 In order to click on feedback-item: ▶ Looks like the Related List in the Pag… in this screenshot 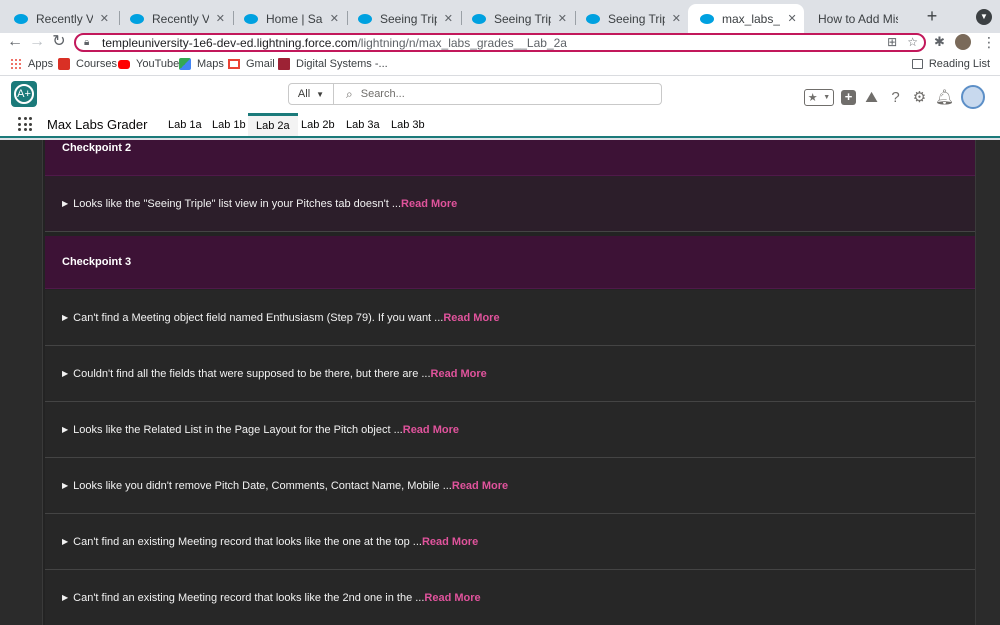, I will do `click(510, 430)`.